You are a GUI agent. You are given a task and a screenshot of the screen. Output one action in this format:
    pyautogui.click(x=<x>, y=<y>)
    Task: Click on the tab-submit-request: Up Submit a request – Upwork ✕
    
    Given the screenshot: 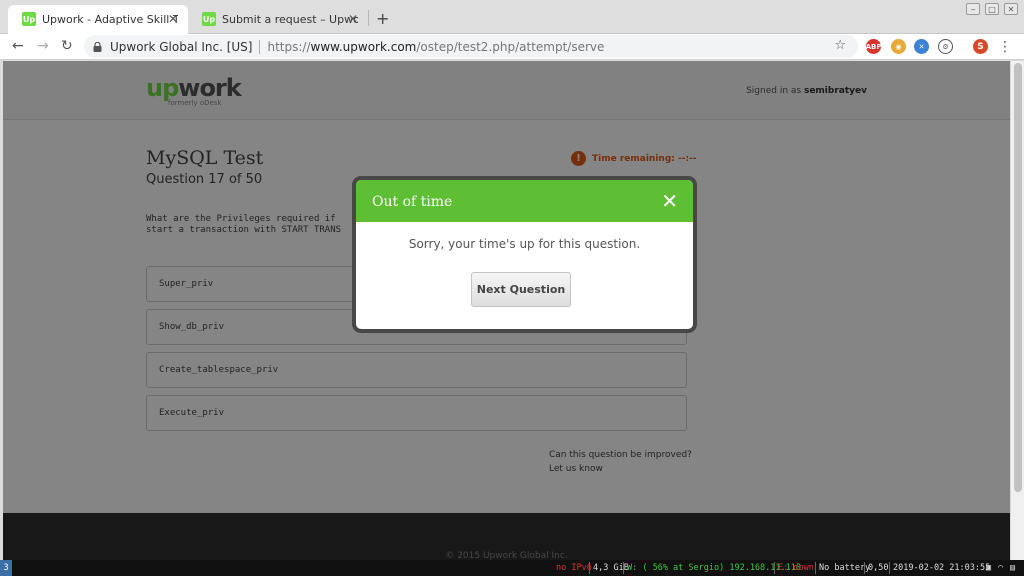 What is the action you would take?
    pyautogui.click(x=278, y=19)
    